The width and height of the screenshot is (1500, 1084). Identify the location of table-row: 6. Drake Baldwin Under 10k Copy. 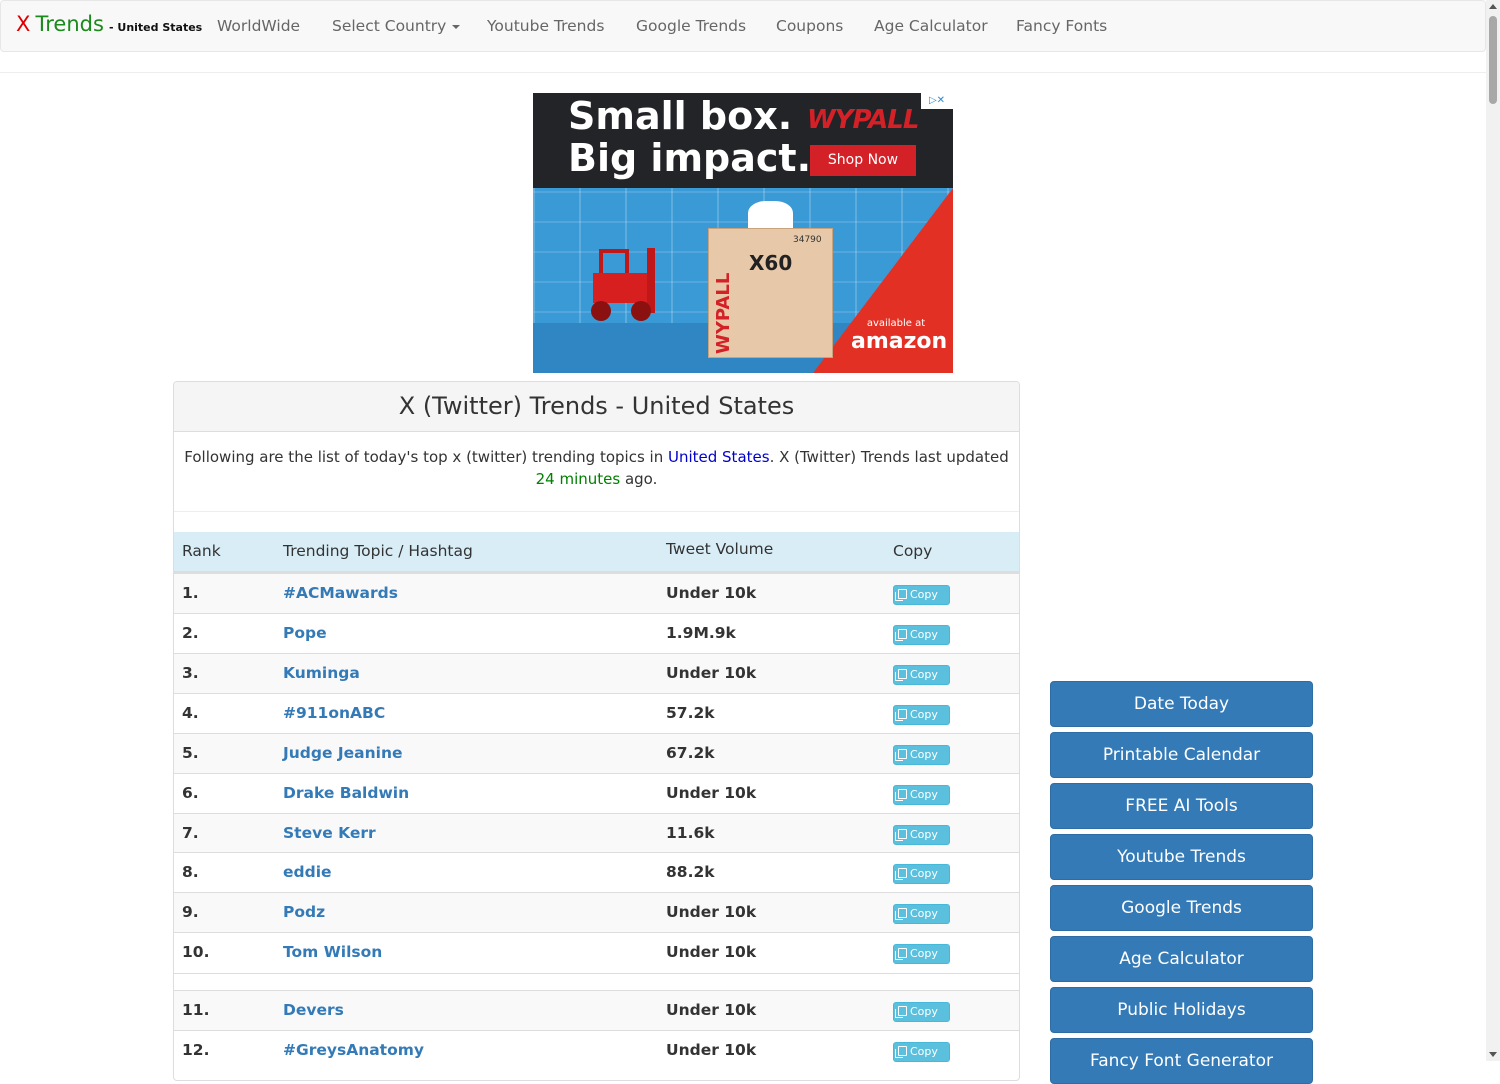
(596, 793).